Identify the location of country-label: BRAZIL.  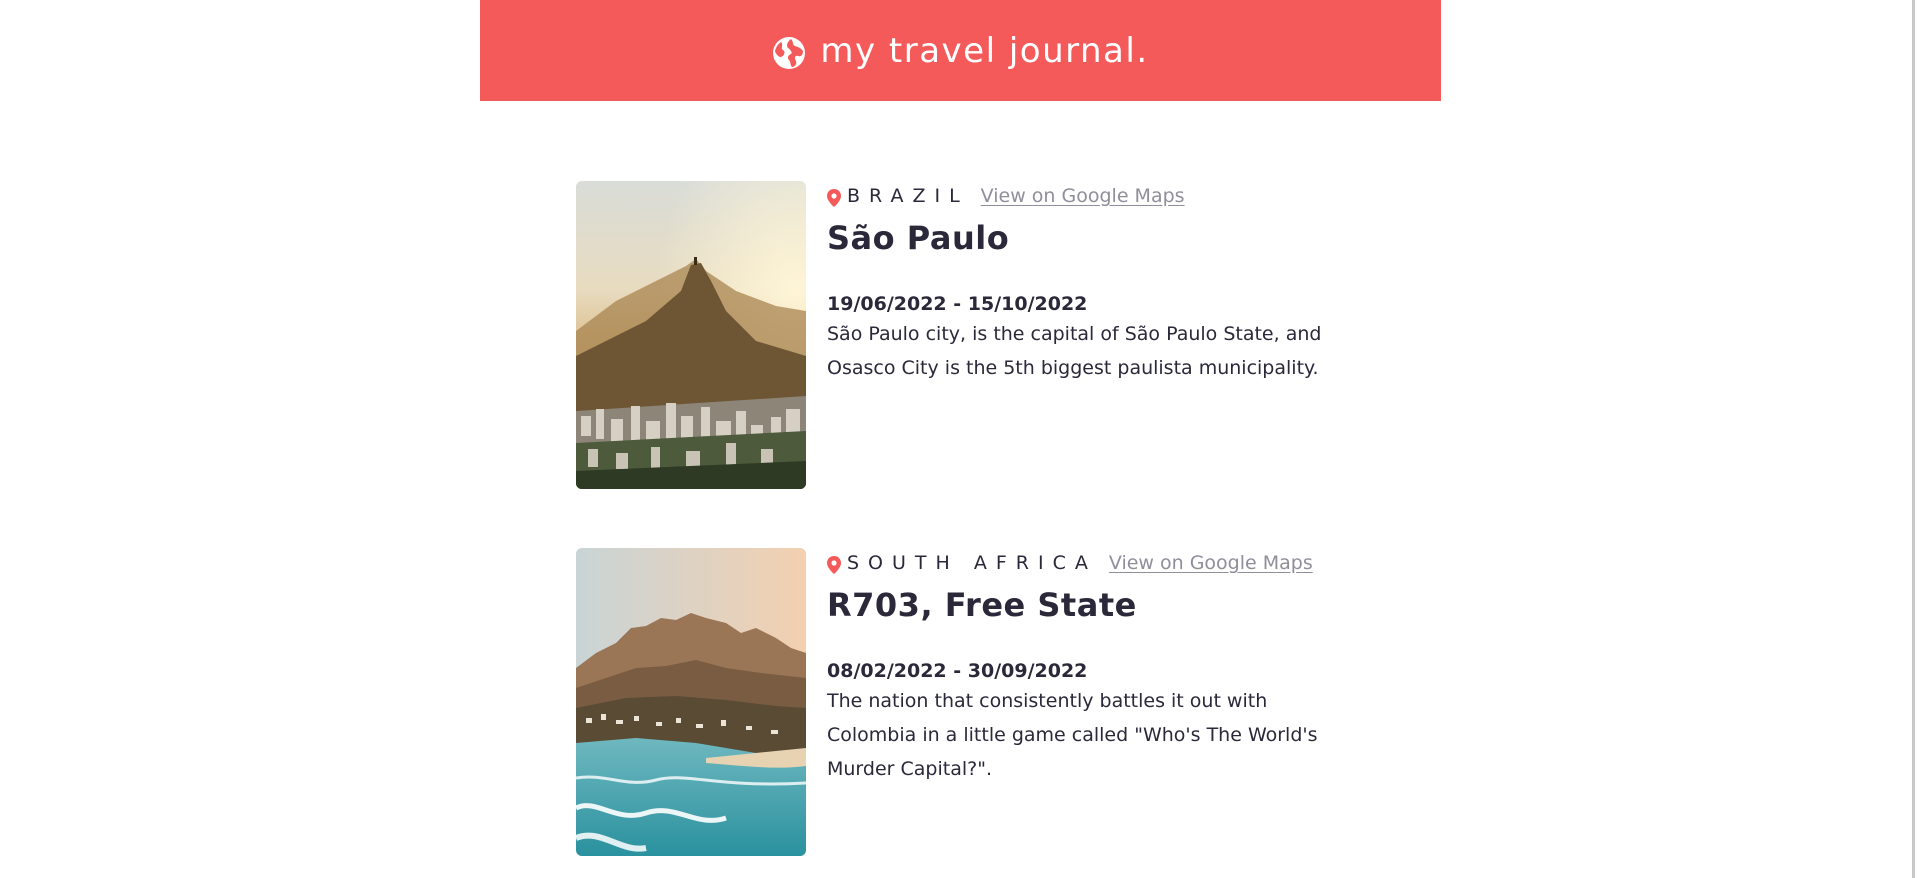
(908, 196).